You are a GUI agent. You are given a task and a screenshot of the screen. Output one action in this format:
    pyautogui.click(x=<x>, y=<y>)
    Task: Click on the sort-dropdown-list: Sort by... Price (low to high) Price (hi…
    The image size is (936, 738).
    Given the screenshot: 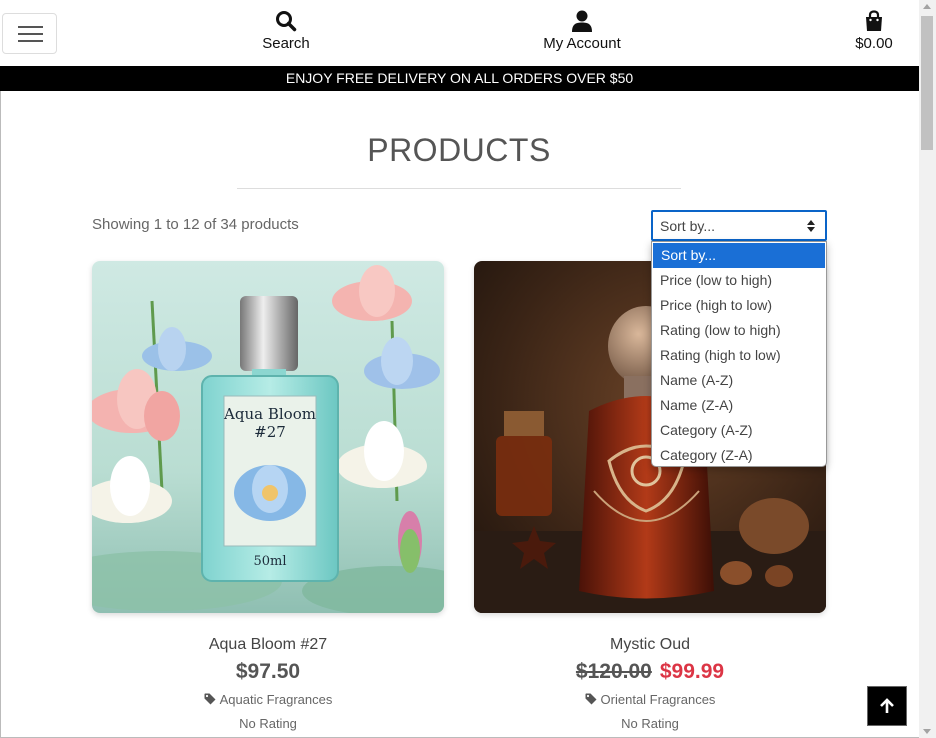 What is the action you would take?
    pyautogui.click(x=739, y=354)
    